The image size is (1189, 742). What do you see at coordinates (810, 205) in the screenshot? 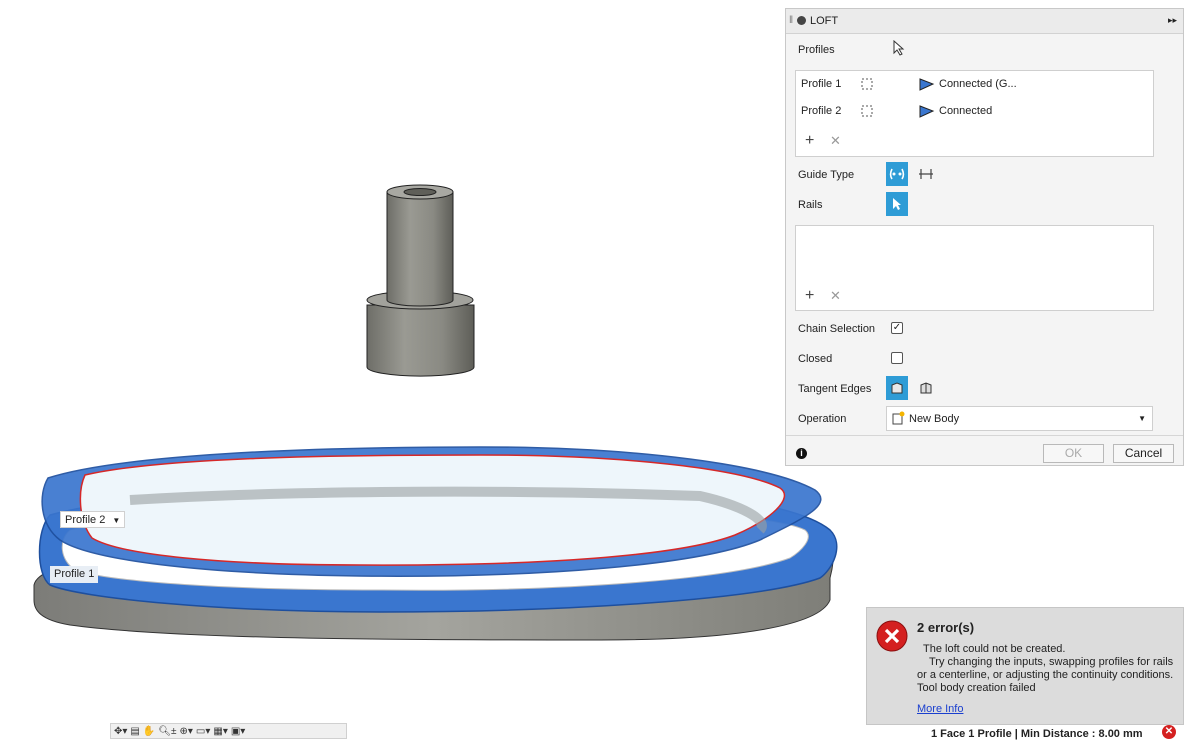
I see `rails-label: Rails` at bounding box center [810, 205].